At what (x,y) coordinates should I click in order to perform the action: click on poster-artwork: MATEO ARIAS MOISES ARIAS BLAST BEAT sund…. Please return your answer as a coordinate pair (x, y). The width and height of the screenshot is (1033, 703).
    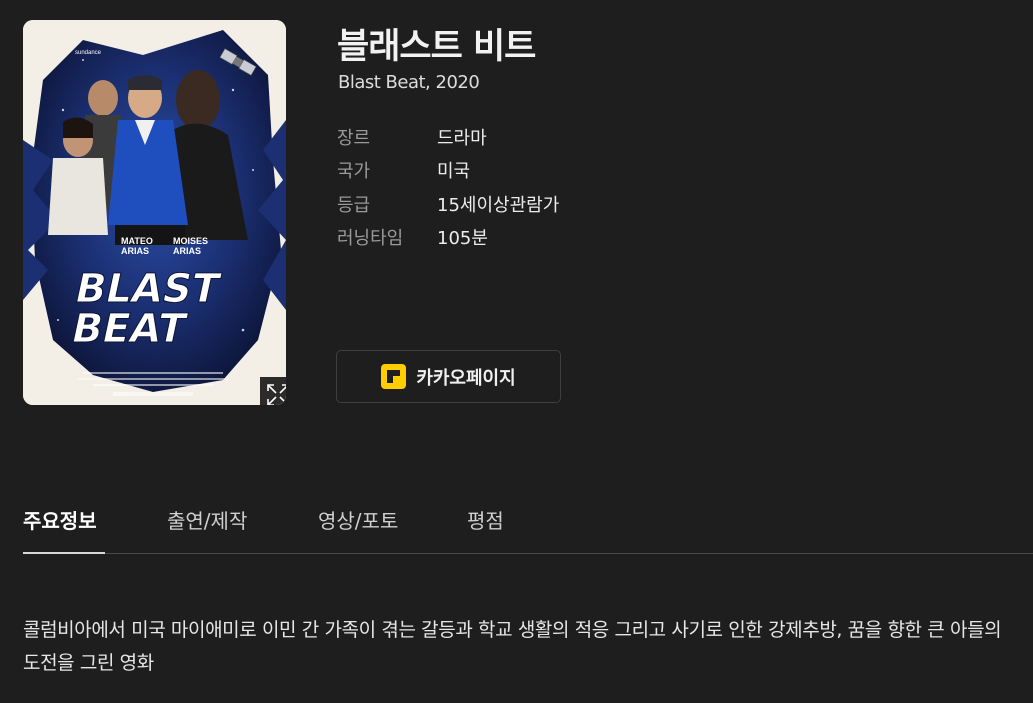
    Looking at the image, I should click on (154, 212).